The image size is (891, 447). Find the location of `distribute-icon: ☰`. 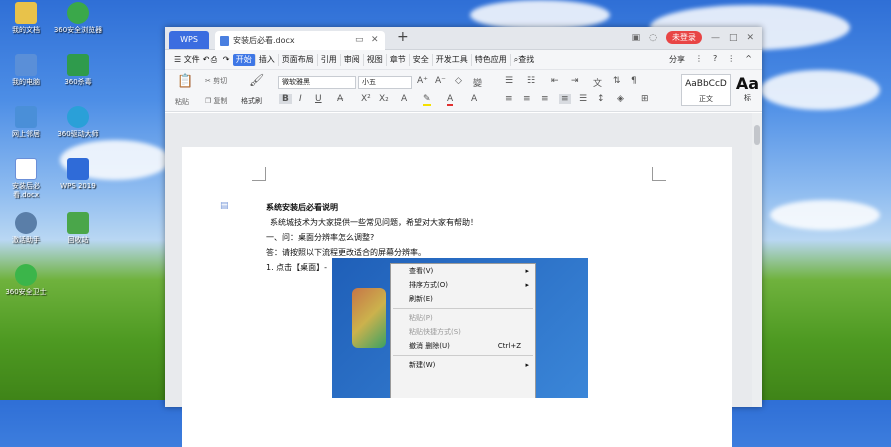

distribute-icon: ☰ is located at coordinates (583, 99).